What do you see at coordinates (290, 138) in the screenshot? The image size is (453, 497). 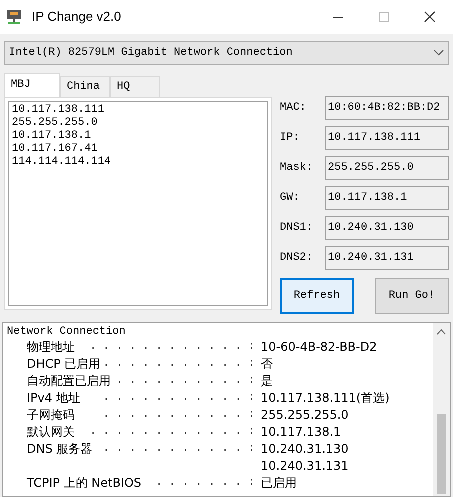 I see `field-label: IP:` at bounding box center [290, 138].